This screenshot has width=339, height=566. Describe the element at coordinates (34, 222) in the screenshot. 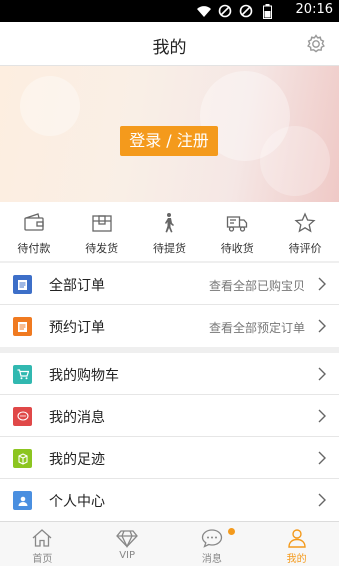

I see `wallet-icon` at that location.